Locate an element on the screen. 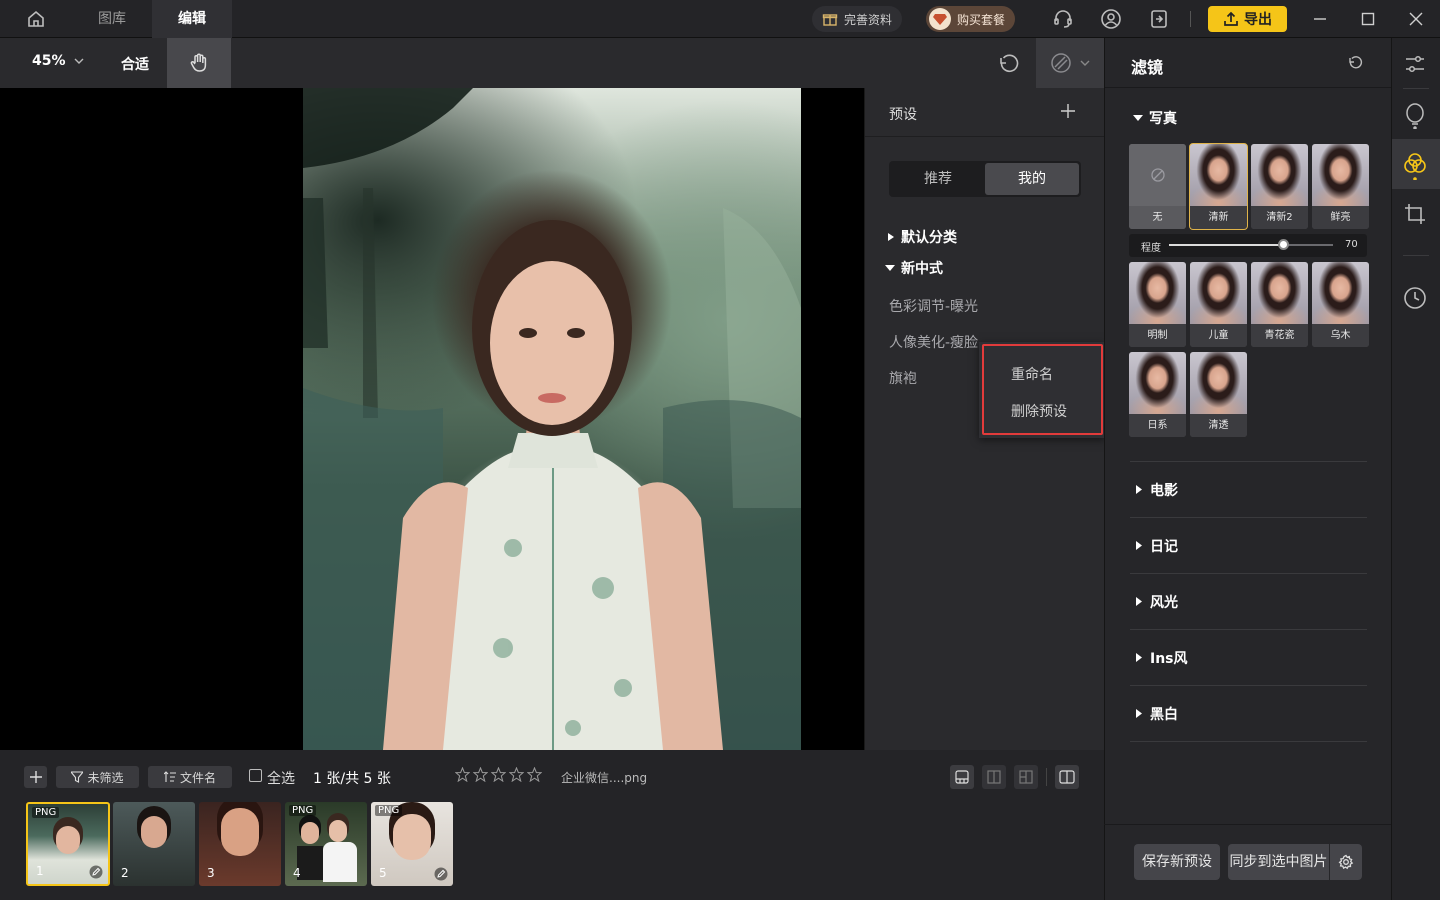 The height and width of the screenshot is (900, 1440). filter-icon is located at coordinates (1415, 166).